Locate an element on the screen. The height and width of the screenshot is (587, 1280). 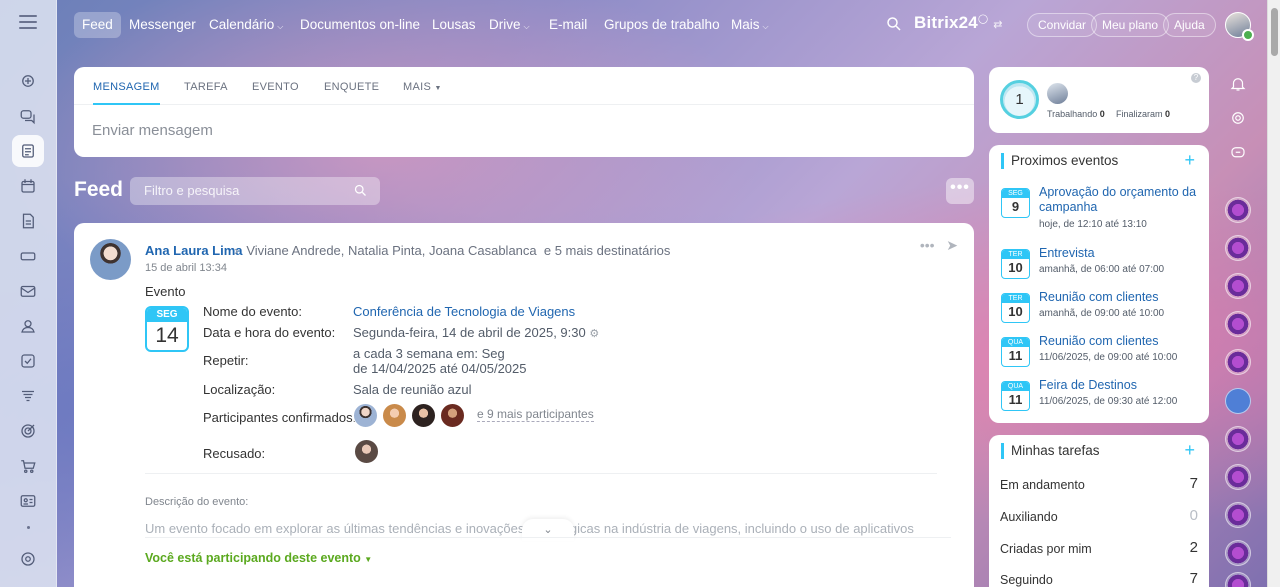
workday-counter: 1 is located at coordinates (1019, 99).